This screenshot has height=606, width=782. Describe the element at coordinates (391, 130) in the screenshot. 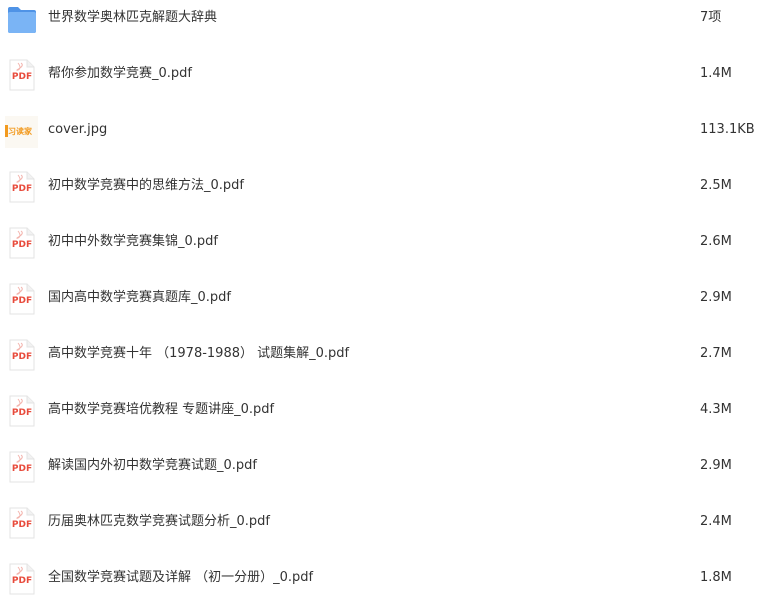

I see `file-row: 习读家 cover.jpg 113.1KB` at that location.